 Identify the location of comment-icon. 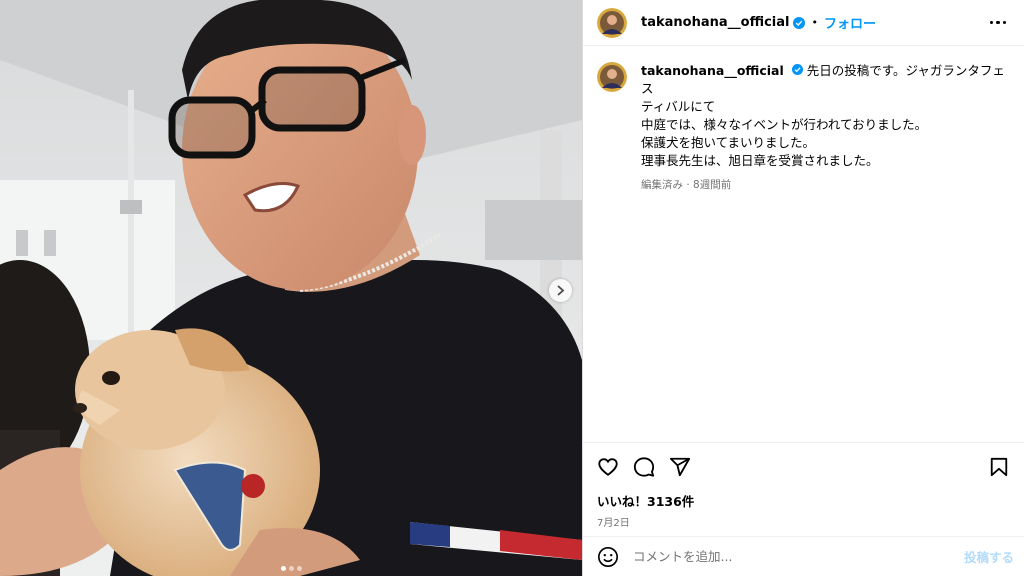
(644, 467).